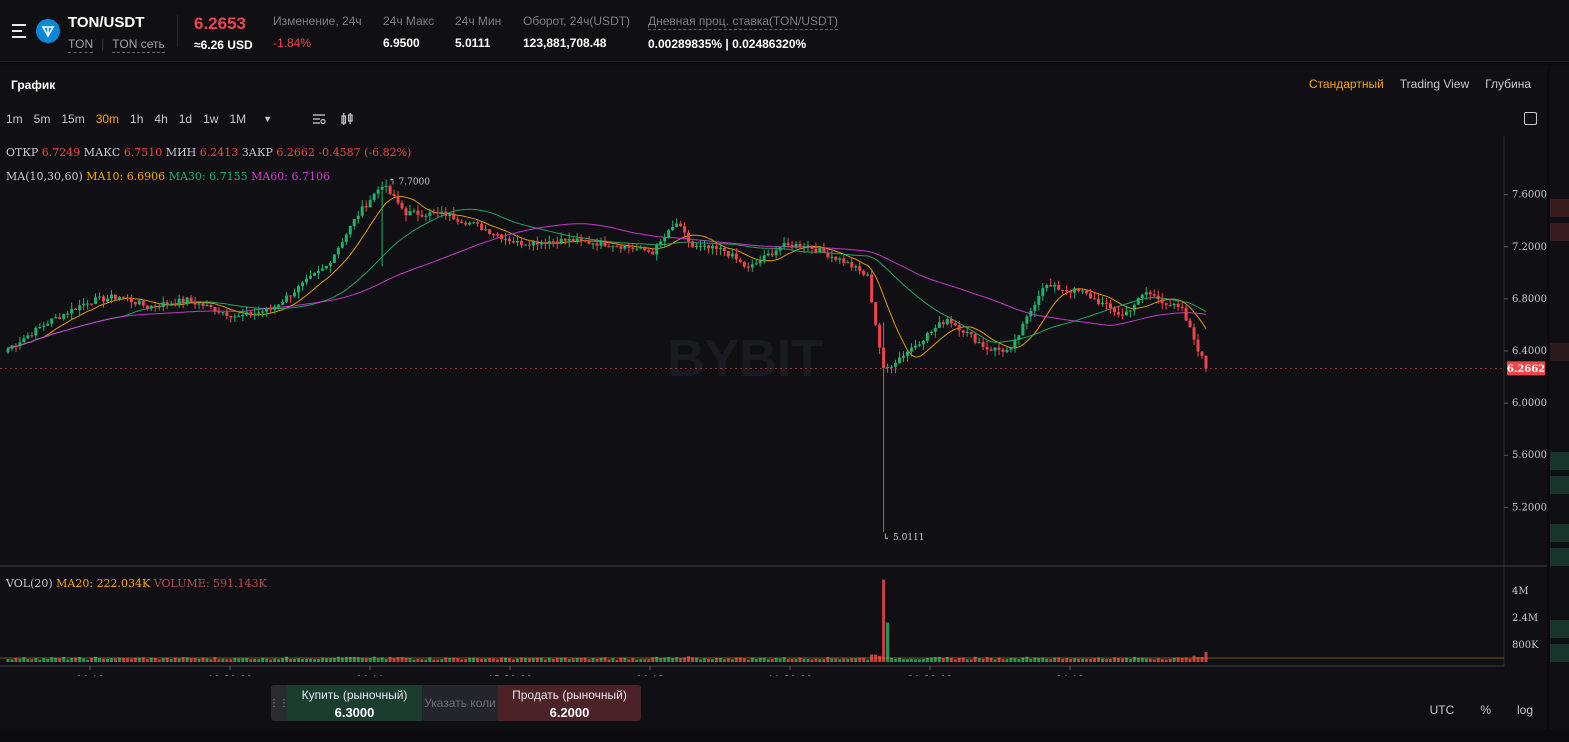 Image resolution: width=1569 pixels, height=742 pixels. I want to click on tf-4h: 4h, so click(160, 119).